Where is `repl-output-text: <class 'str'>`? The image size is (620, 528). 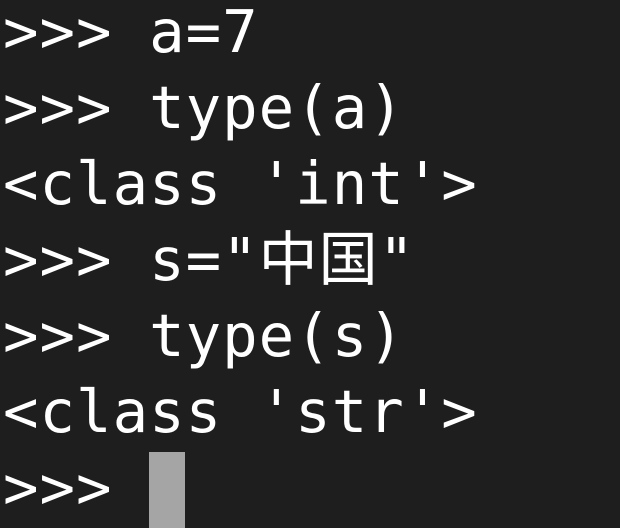 repl-output-text: <class 'str'> is located at coordinates (240, 411).